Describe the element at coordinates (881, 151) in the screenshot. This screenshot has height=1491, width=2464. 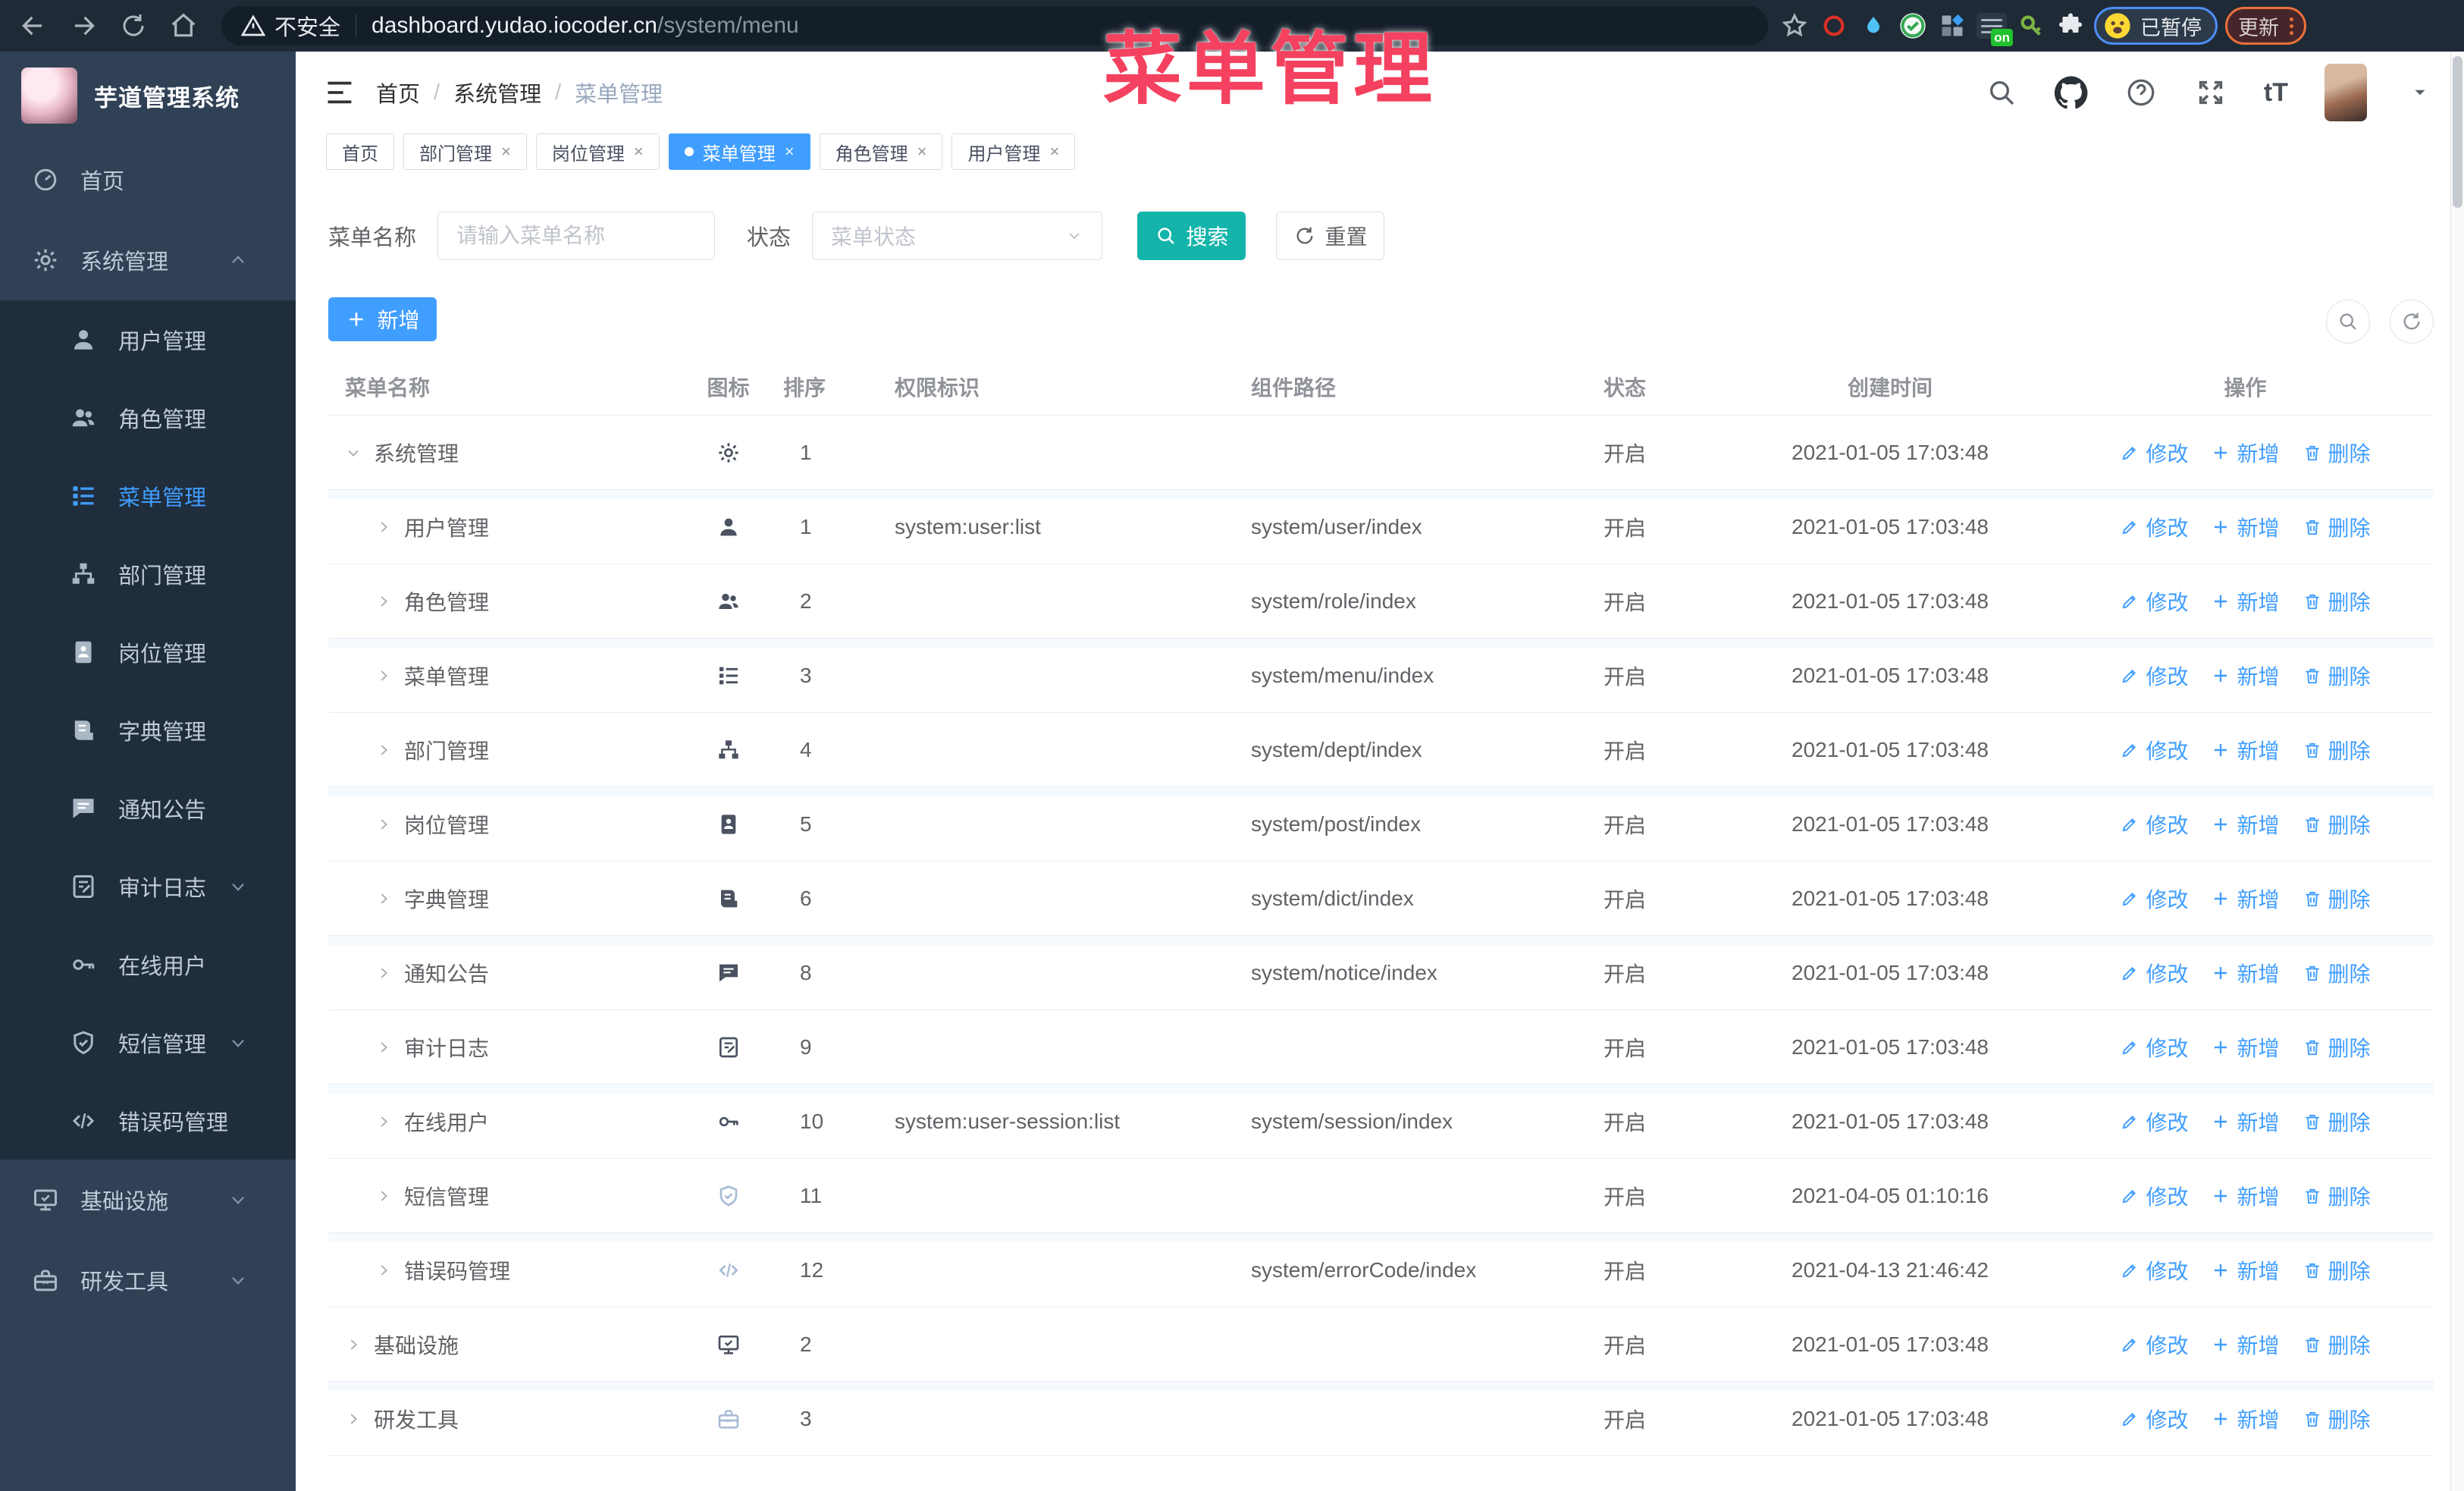
I see `tab-4: 角色管理 ×` at that location.